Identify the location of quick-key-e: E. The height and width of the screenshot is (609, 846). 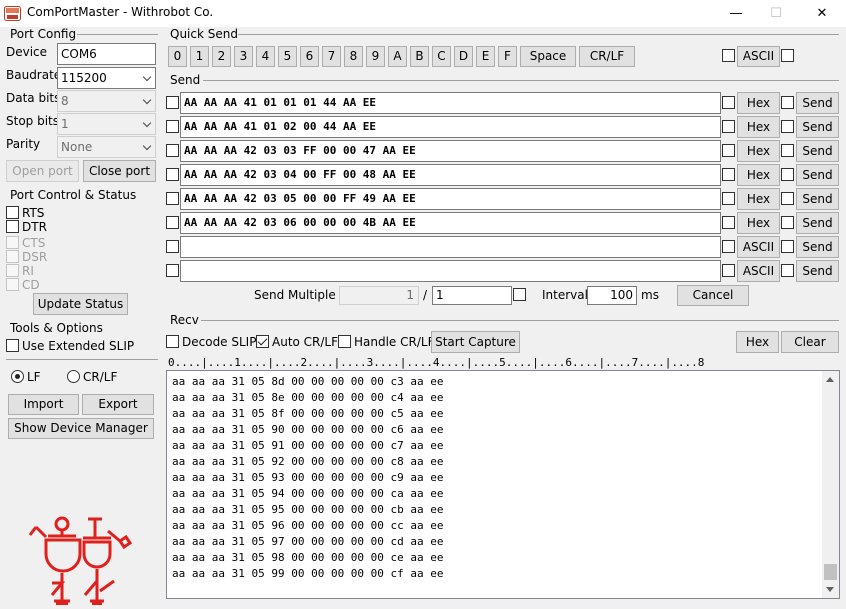
(485, 56).